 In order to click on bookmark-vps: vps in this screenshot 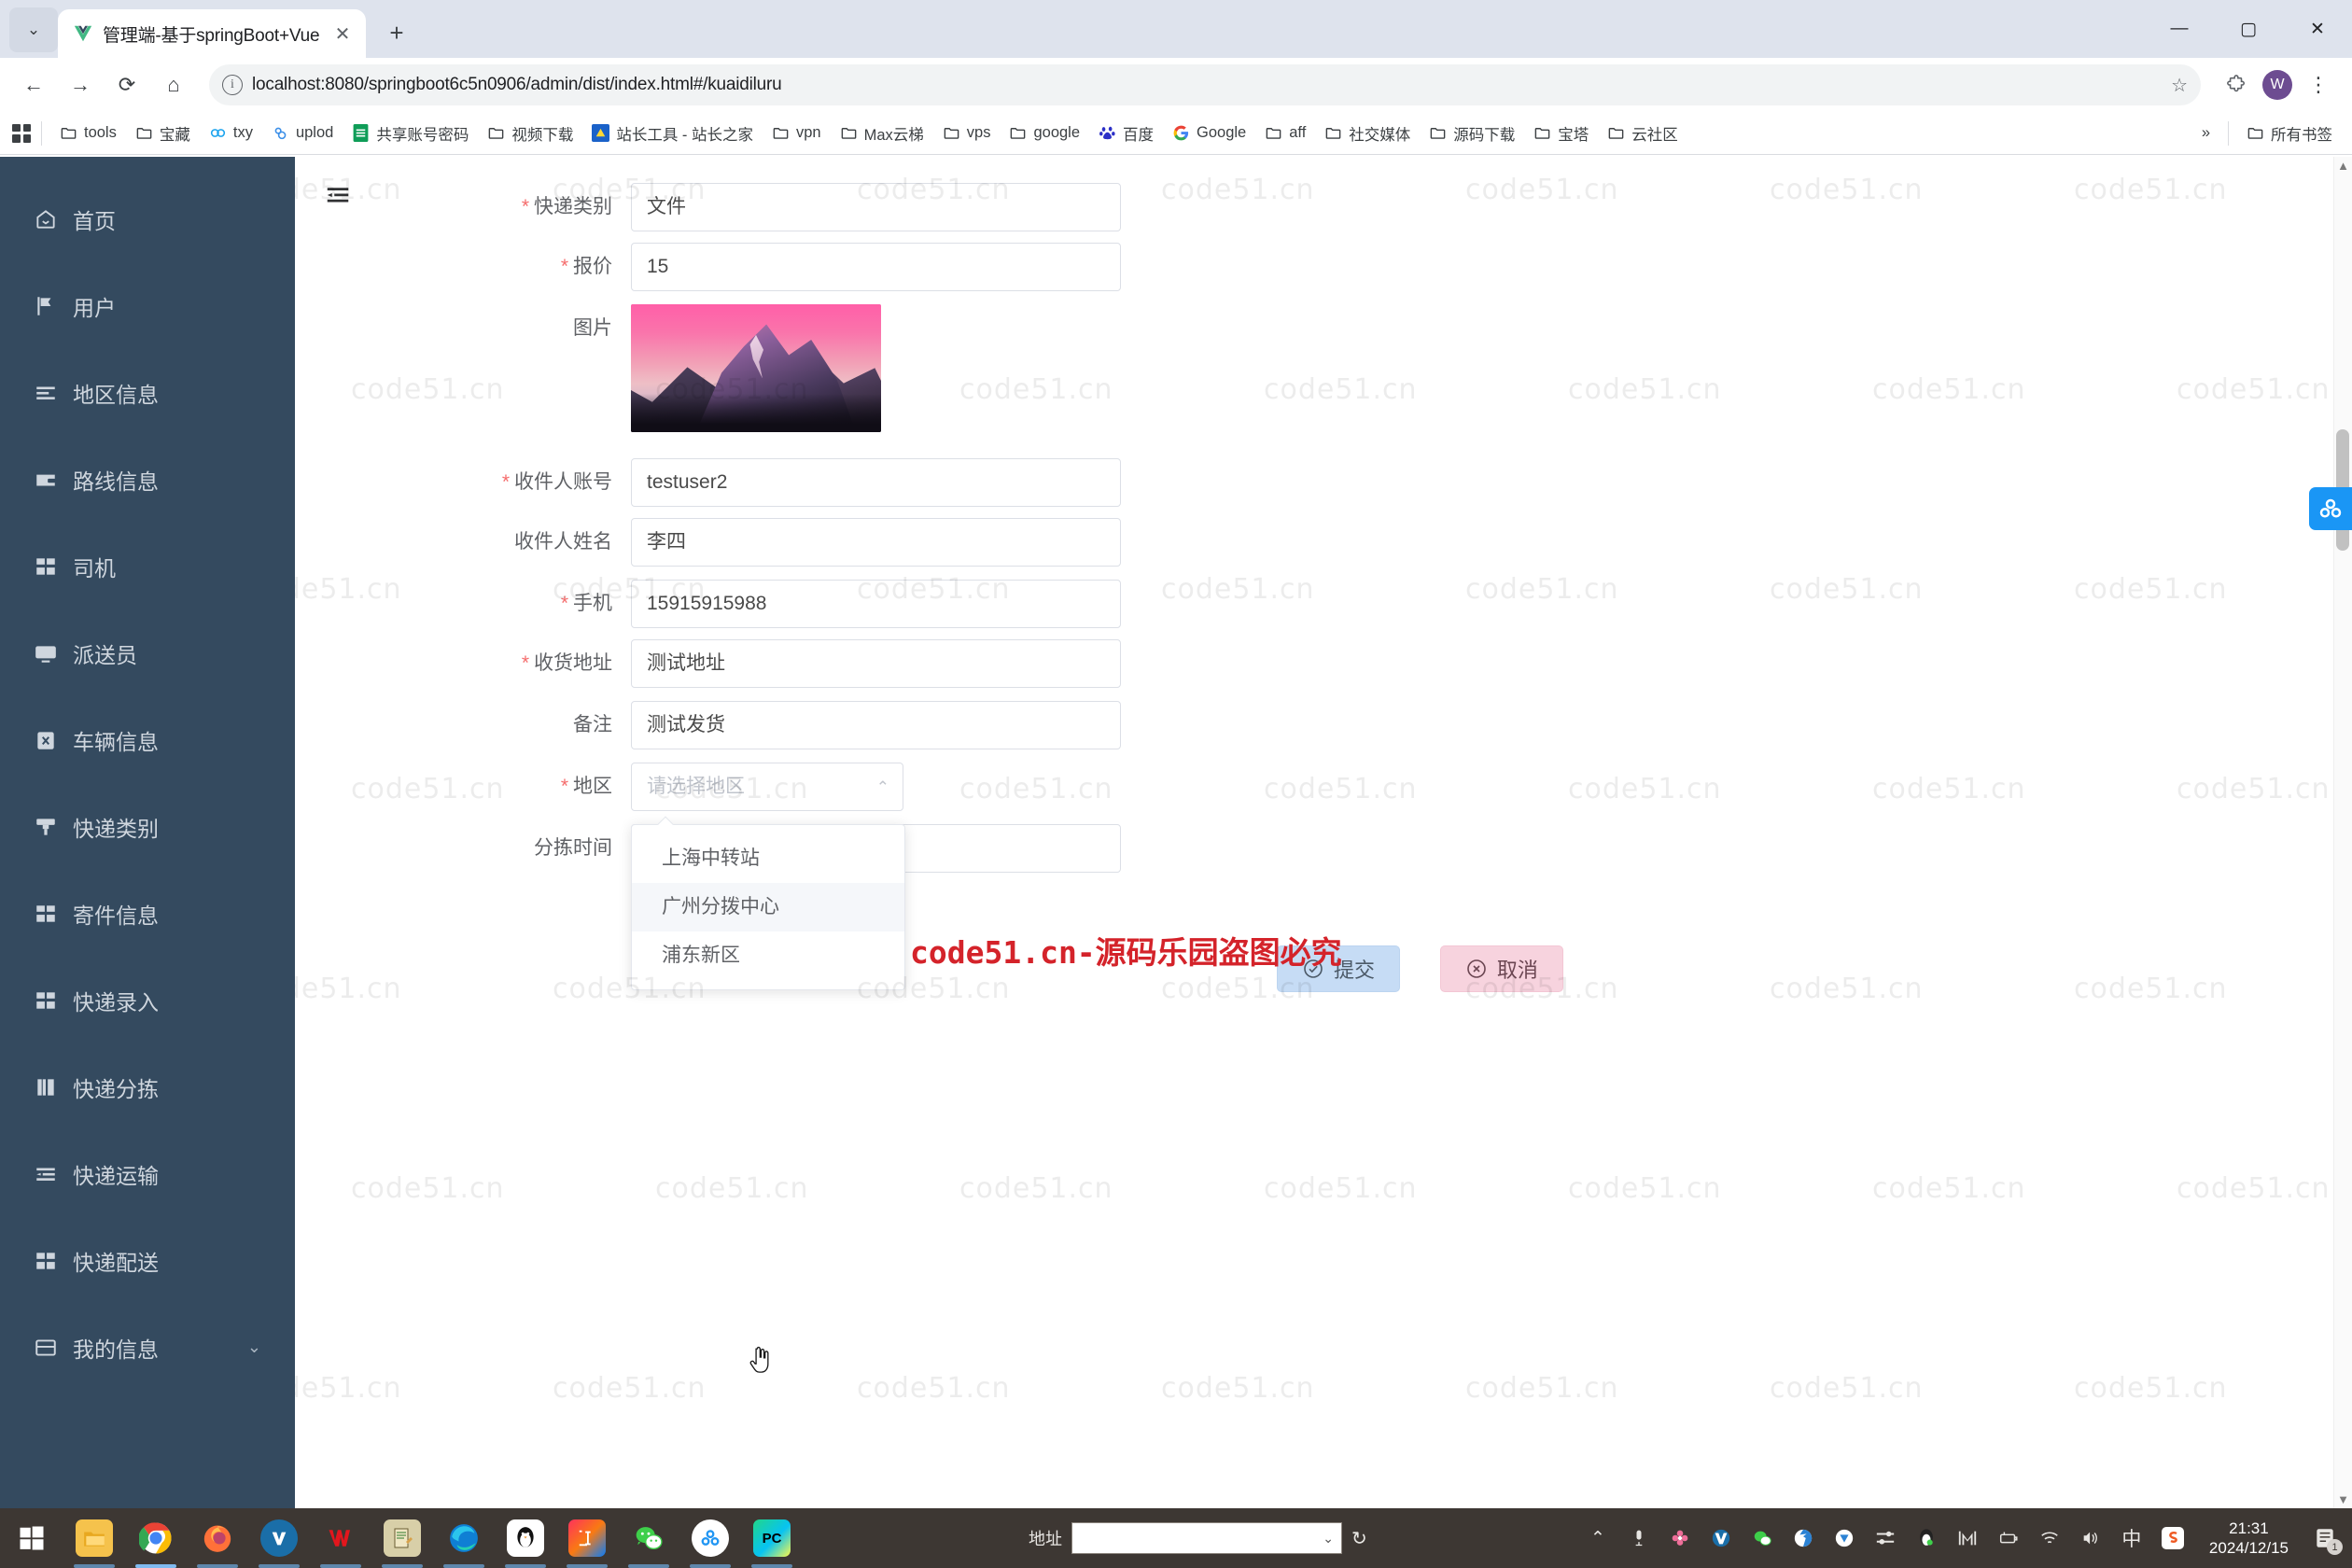, I will do `click(967, 133)`.